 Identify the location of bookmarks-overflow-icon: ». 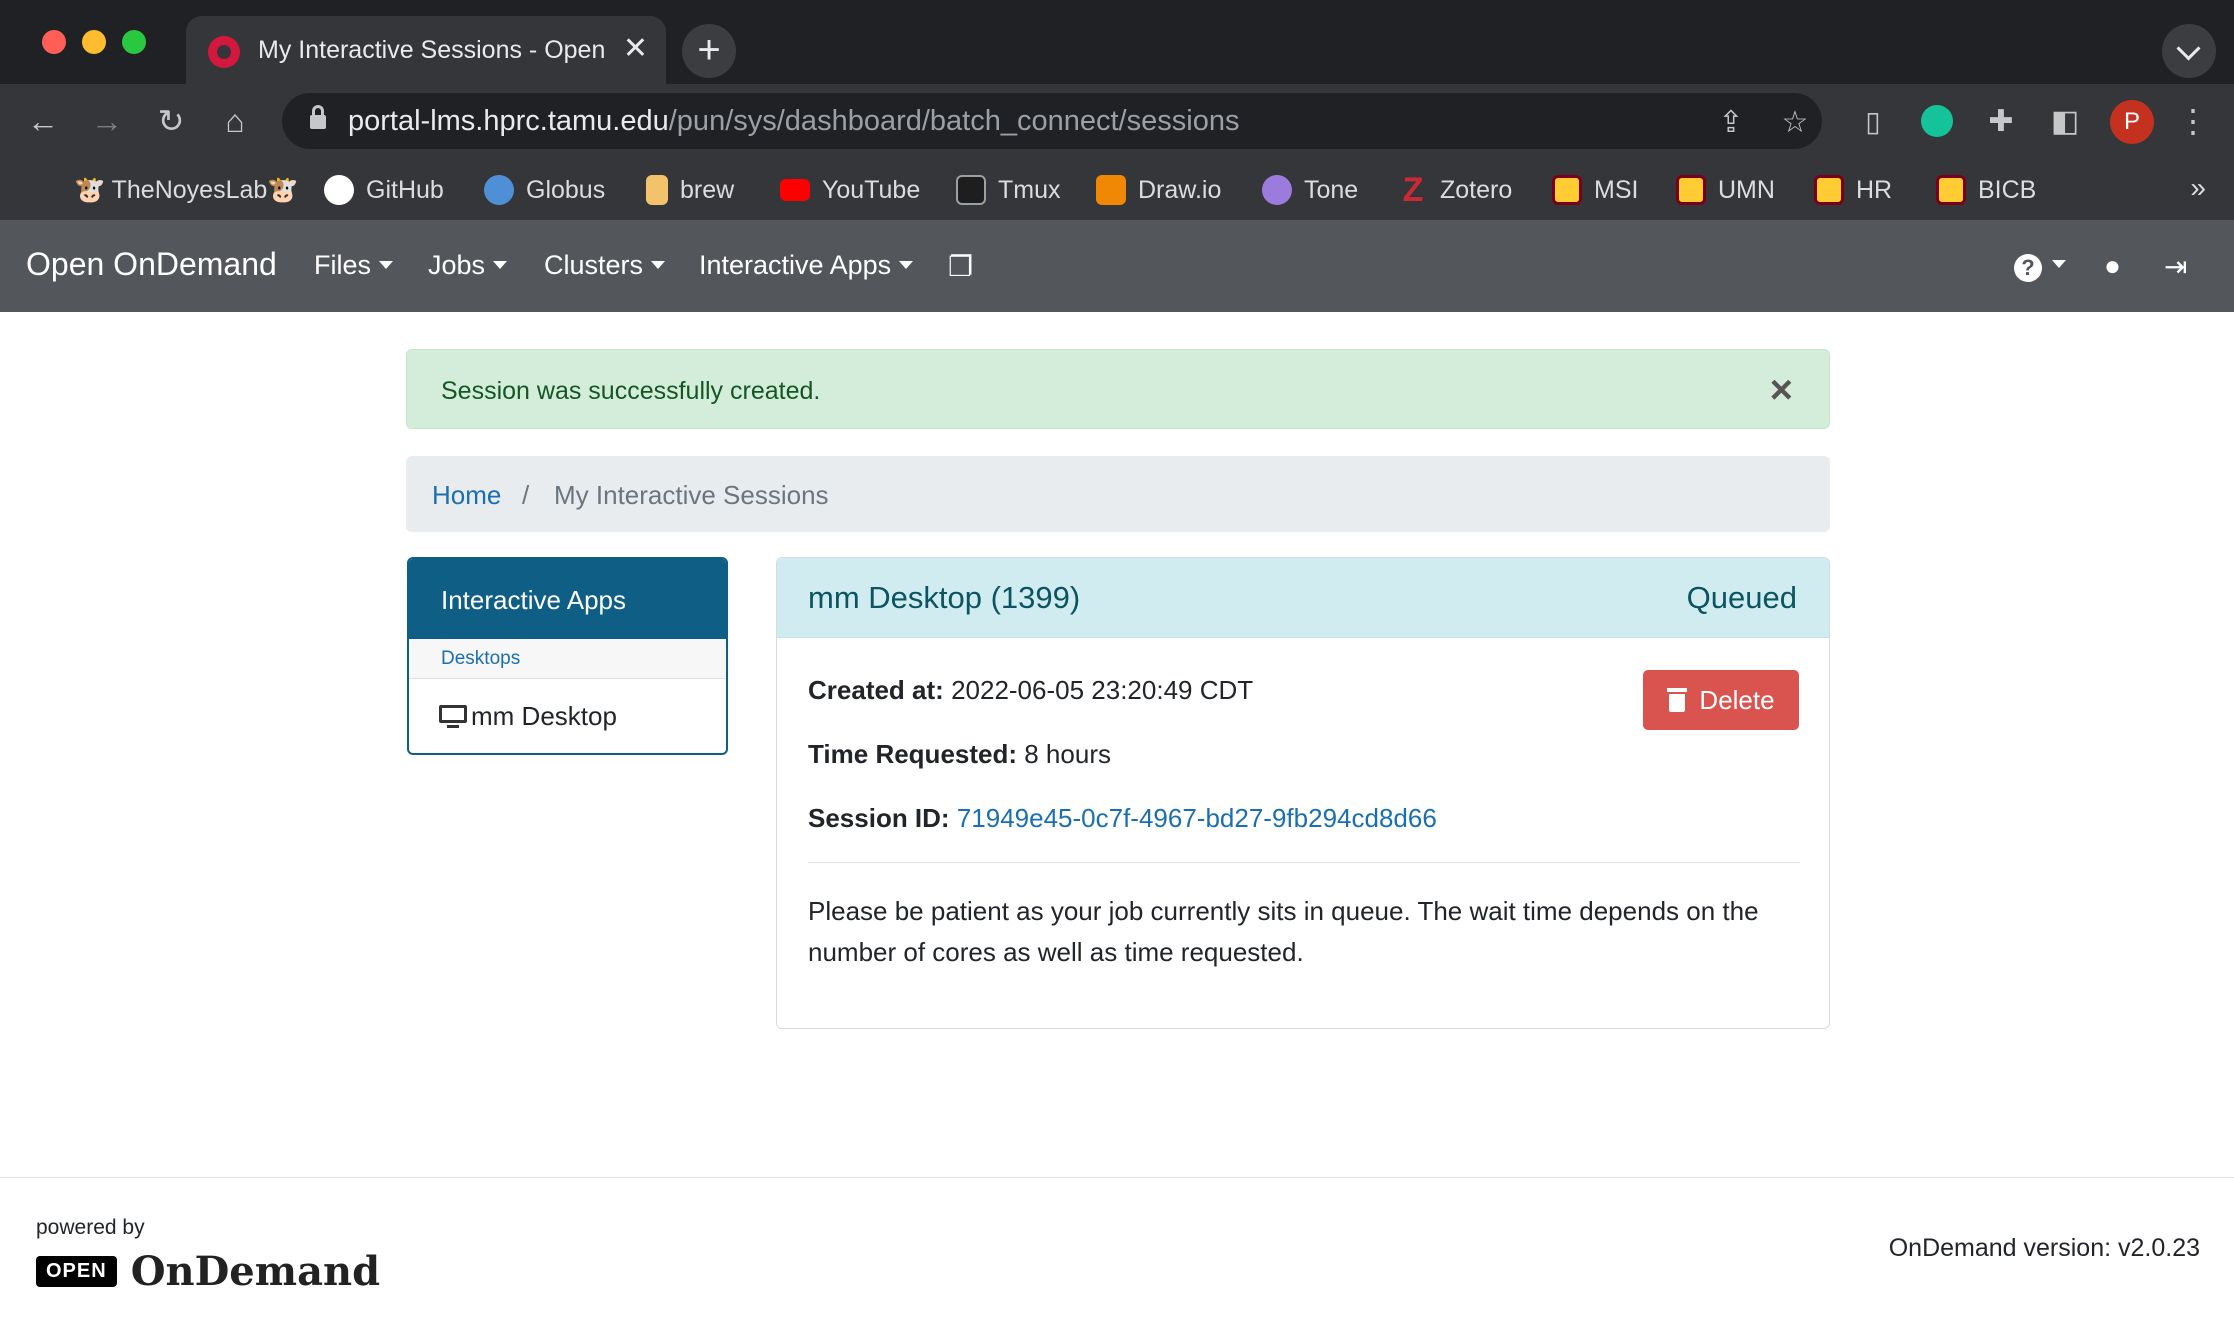
(2198, 188).